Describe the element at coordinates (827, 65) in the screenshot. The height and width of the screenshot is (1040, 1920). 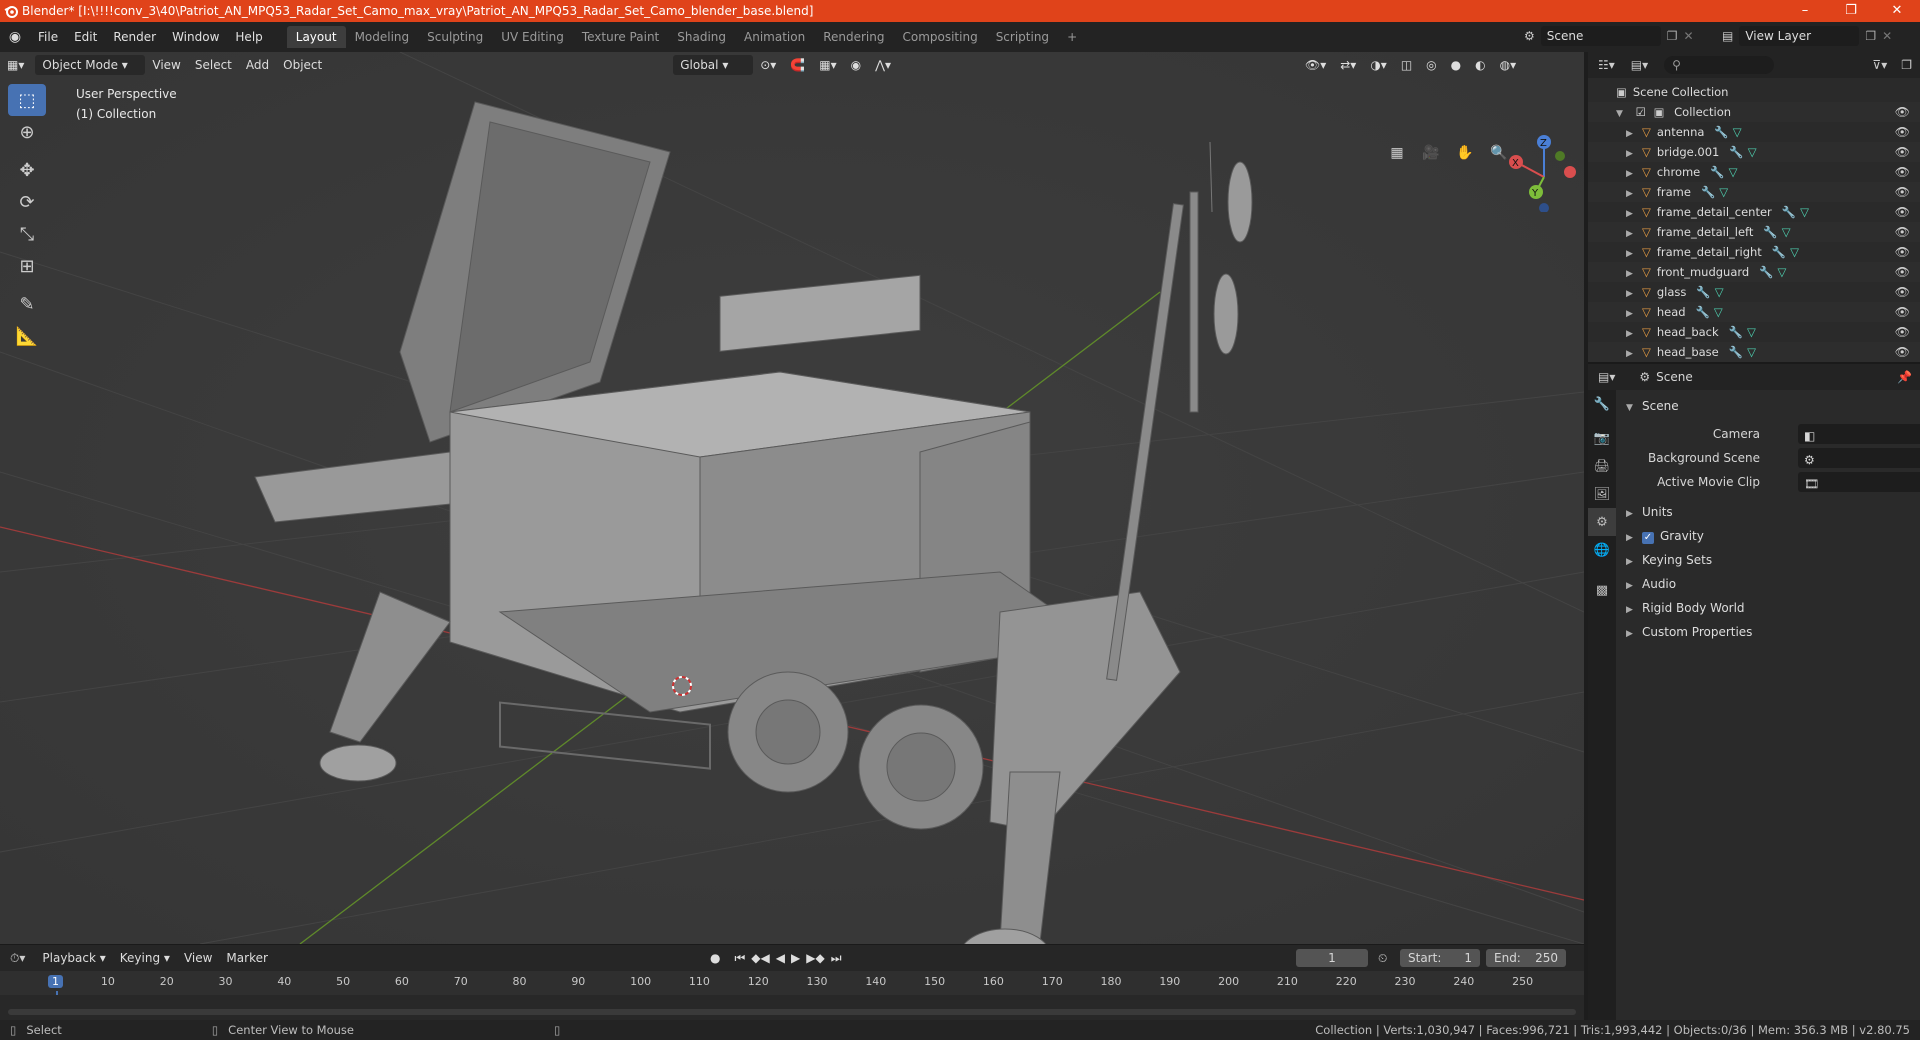
I see `snap-target-icon: ▦▾` at that location.